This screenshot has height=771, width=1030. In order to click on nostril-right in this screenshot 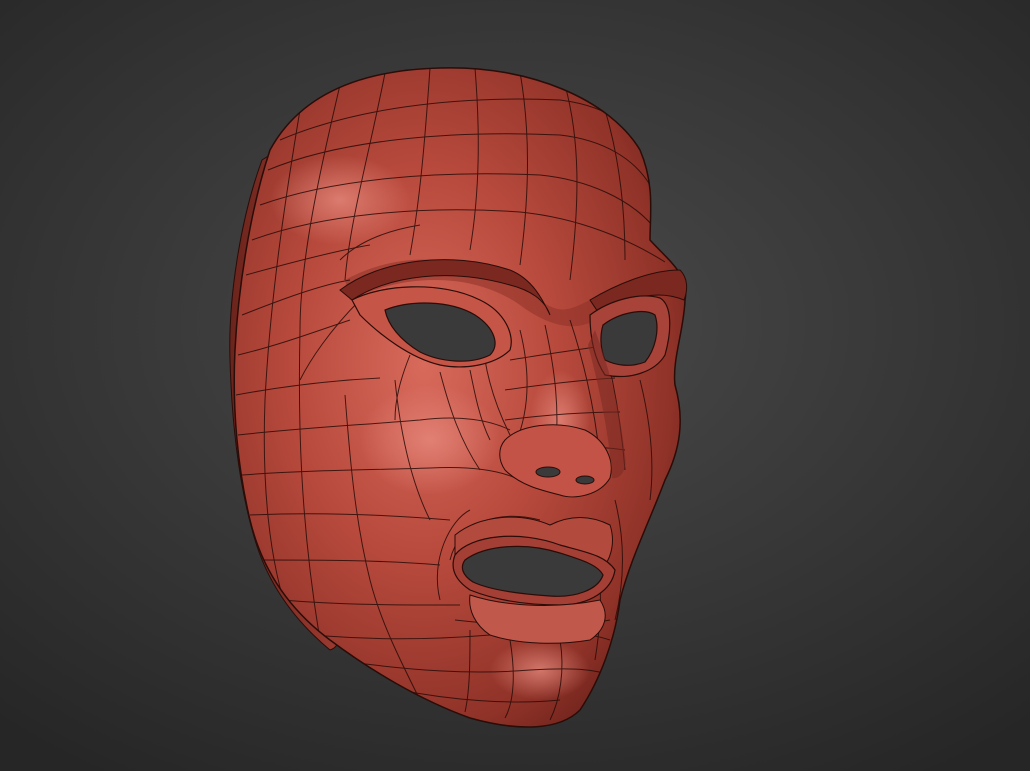, I will do `click(585, 480)`.